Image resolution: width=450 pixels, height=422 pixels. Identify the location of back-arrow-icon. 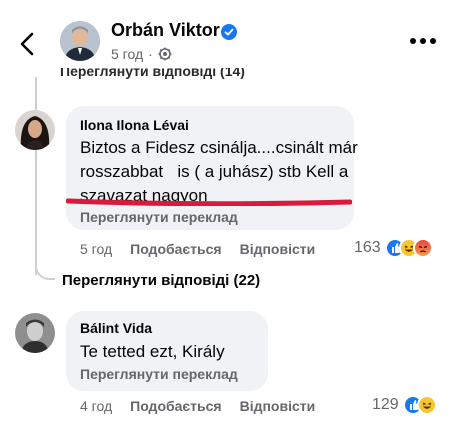
(28, 44).